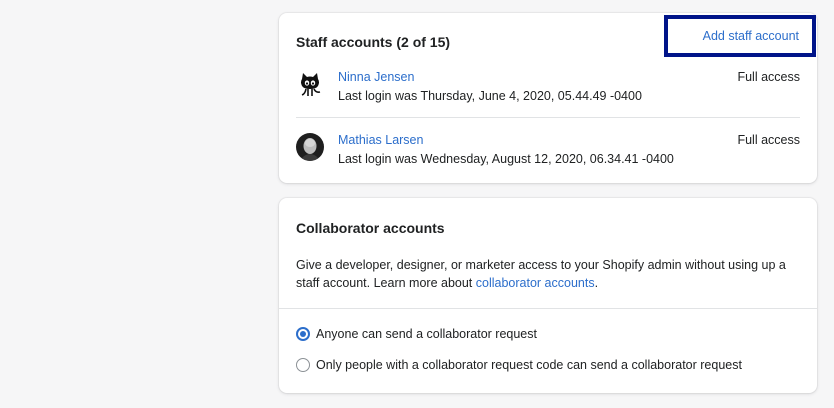 The width and height of the screenshot is (834, 408). I want to click on radio-anyone-can-request: Anyone can send a collaborator request, so click(416, 334).